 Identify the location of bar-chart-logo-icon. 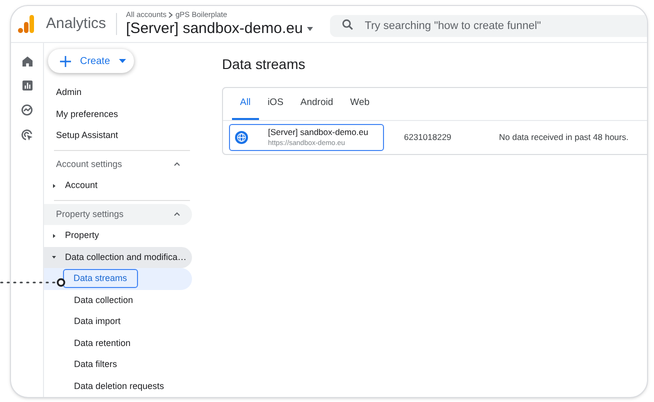
(26, 24).